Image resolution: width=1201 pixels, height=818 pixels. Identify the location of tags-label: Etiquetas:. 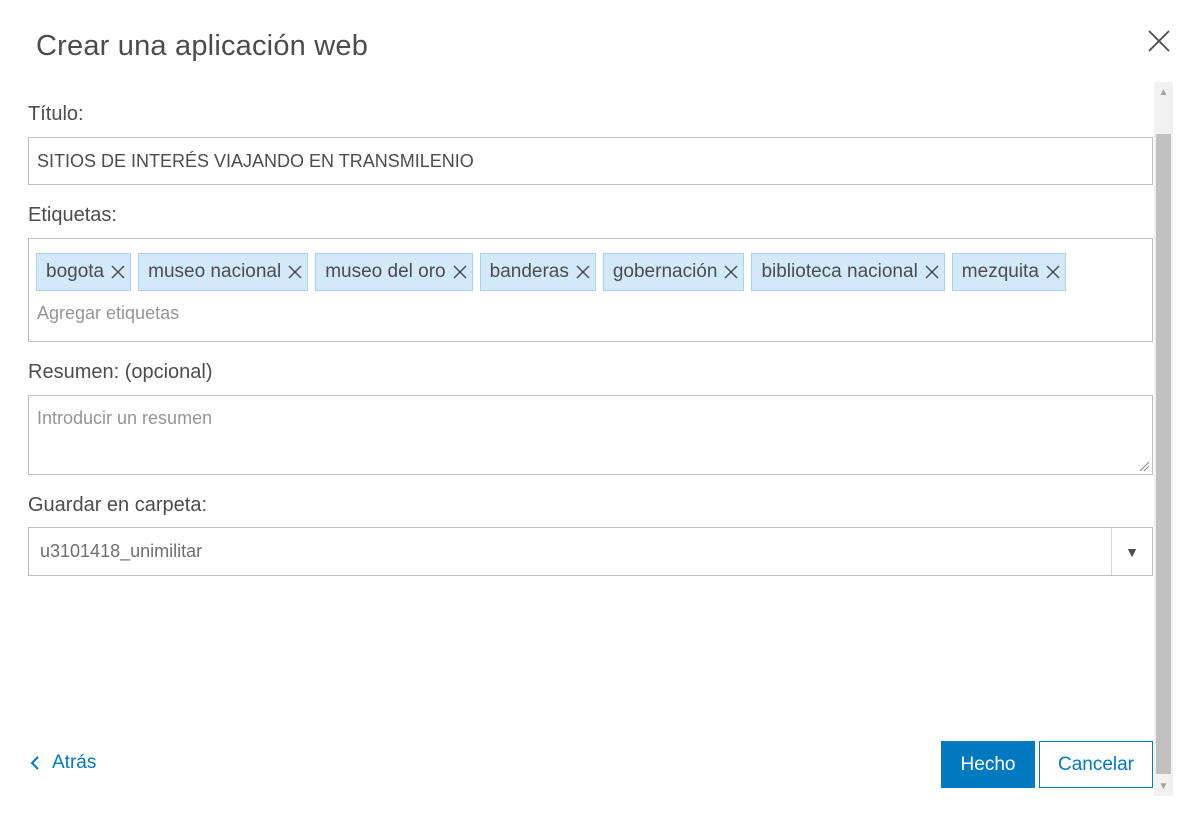
(72, 215).